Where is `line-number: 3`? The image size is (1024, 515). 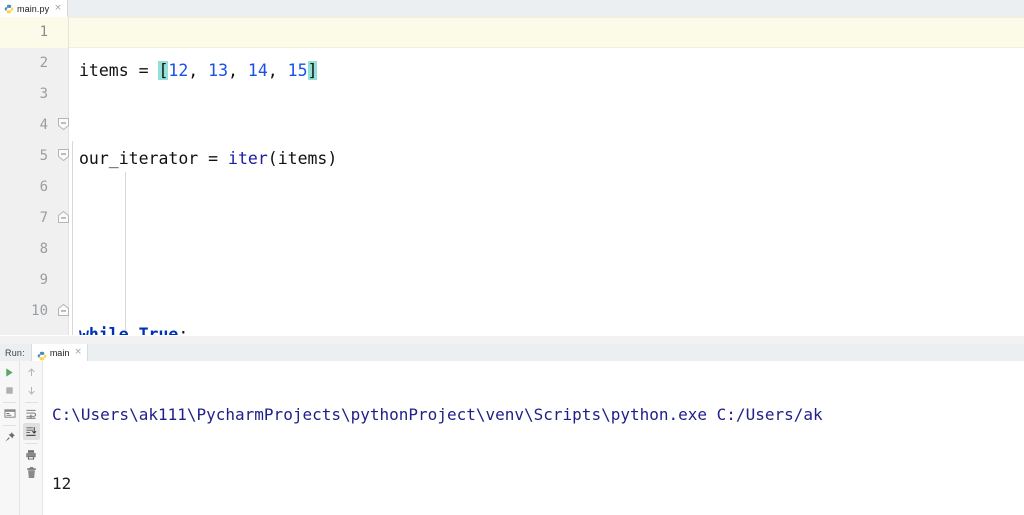
line-number: 3 is located at coordinates (43, 94).